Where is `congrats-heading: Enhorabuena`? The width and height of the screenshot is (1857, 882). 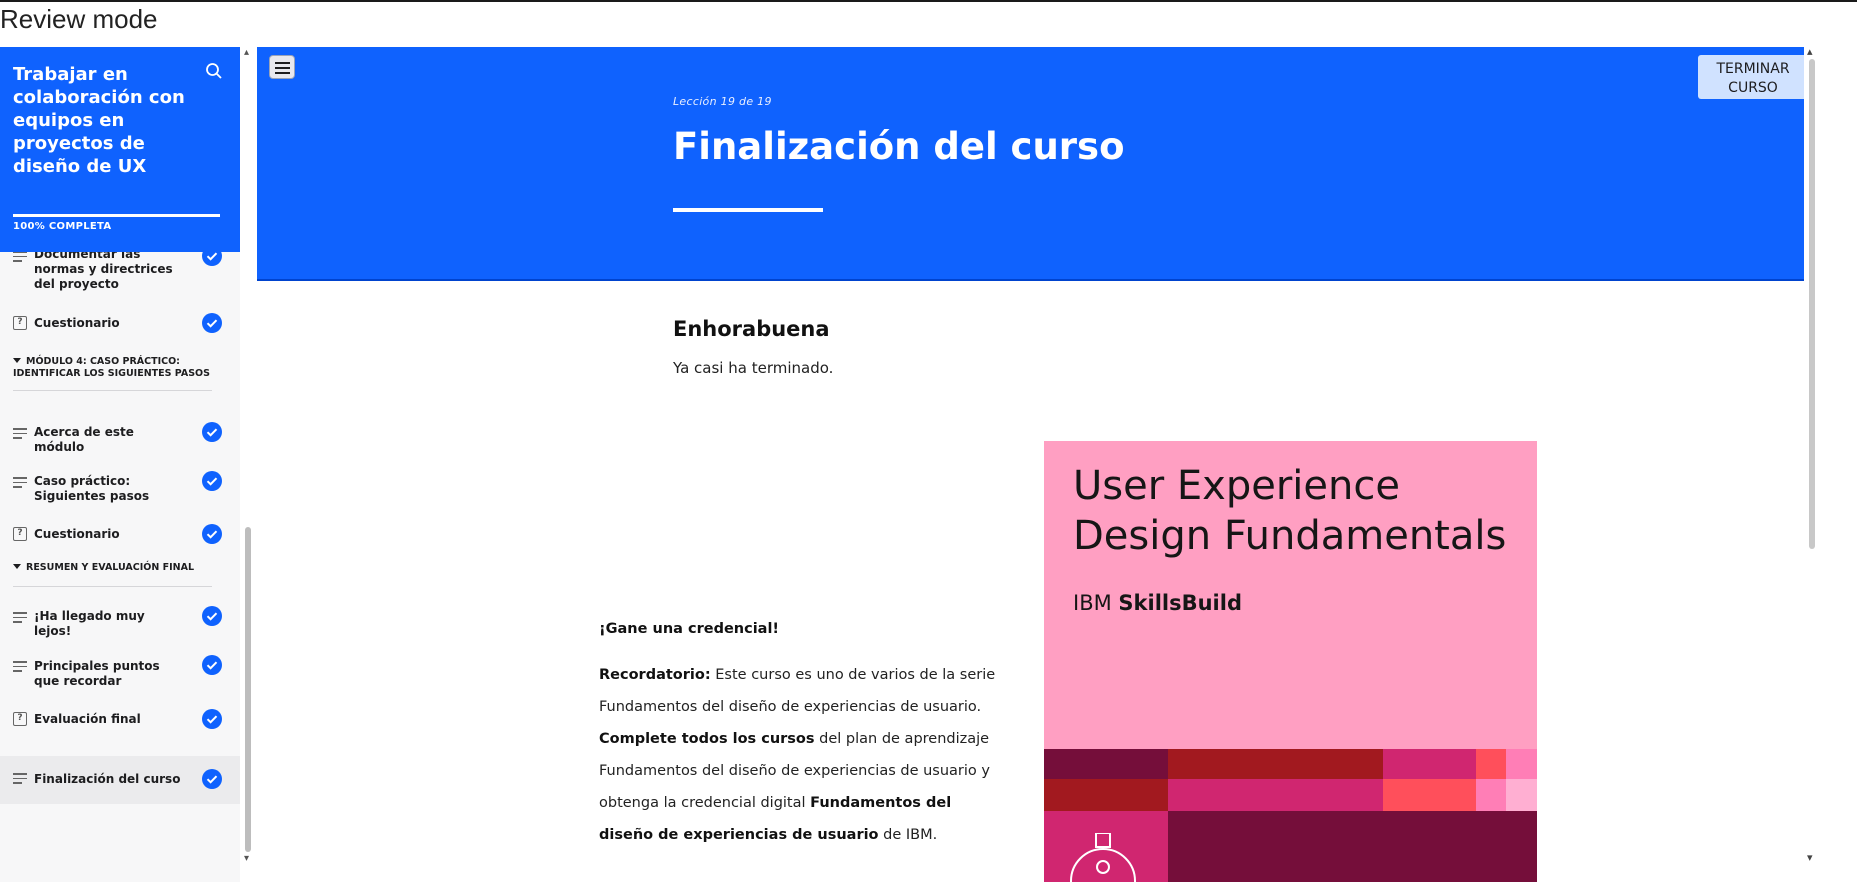
congrats-heading: Enhorabuena is located at coordinates (751, 329).